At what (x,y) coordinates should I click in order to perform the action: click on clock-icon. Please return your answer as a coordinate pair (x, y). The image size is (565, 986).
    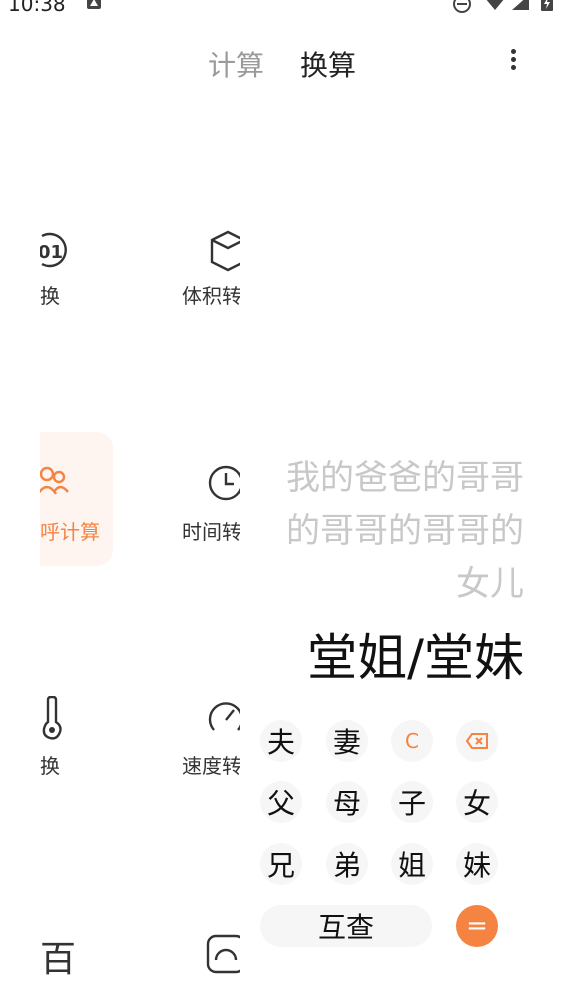
    Looking at the image, I should click on (224, 483).